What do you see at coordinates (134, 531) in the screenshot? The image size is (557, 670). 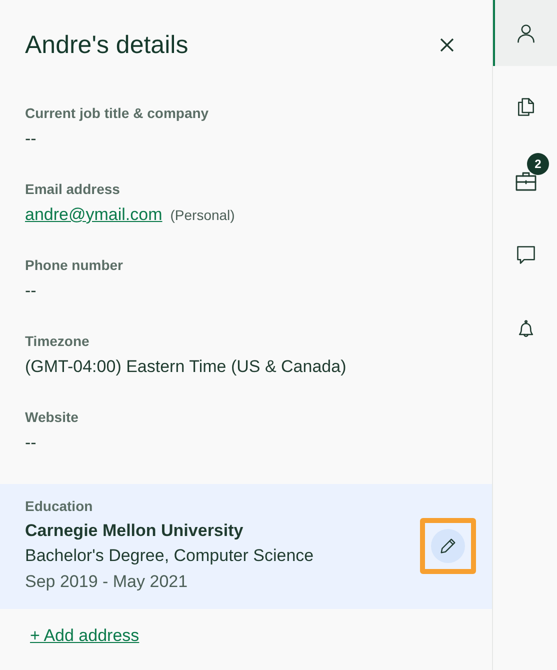 I see `school-name: Carnegie Mellon University` at bounding box center [134, 531].